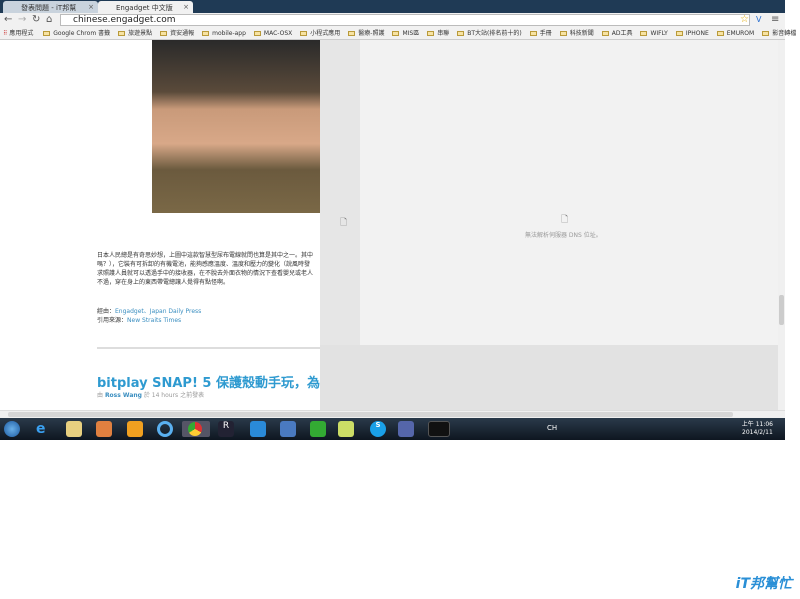 The width and height of the screenshot is (800, 599). What do you see at coordinates (236, 126) in the screenshot?
I see `article-photo` at bounding box center [236, 126].